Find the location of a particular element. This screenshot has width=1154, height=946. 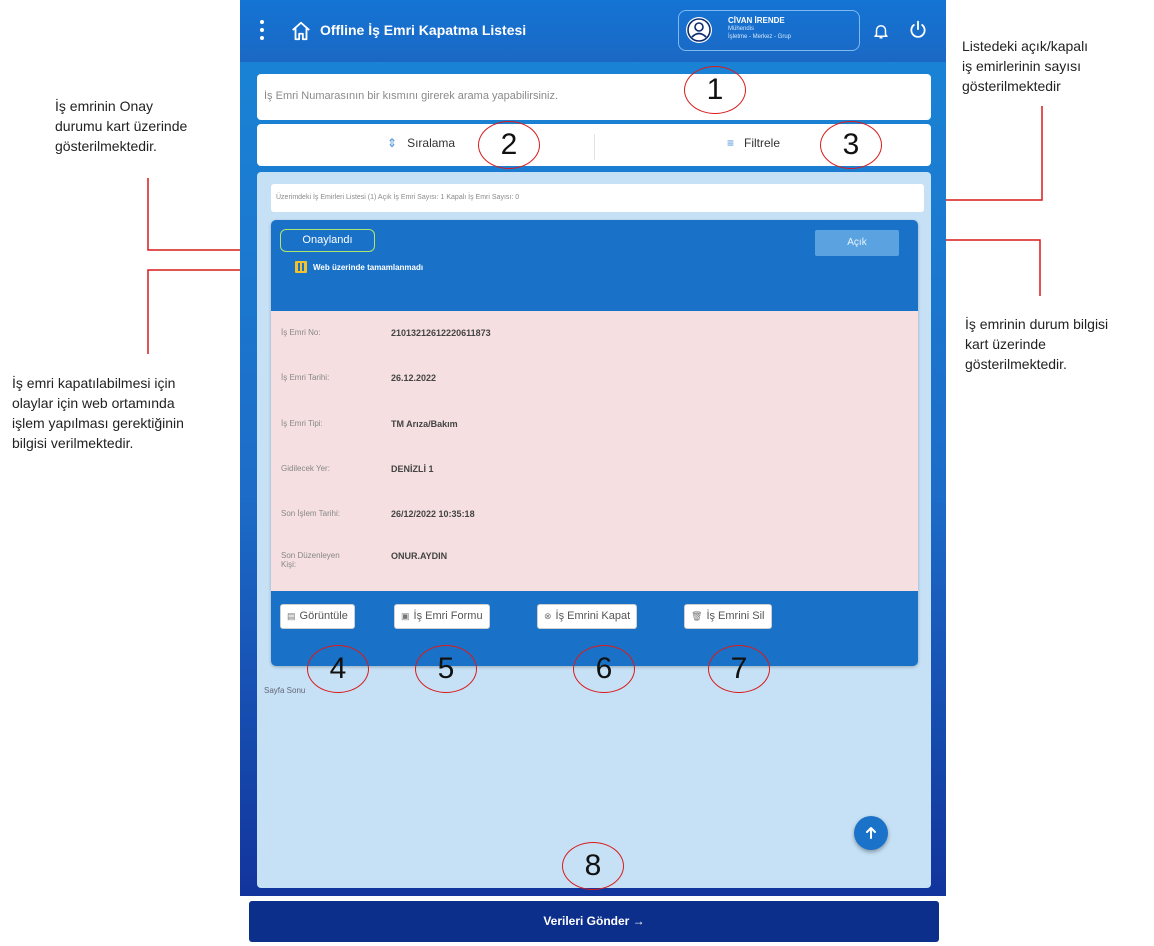

close-order-label: İş Emrini Kapat is located at coordinates (593, 616).